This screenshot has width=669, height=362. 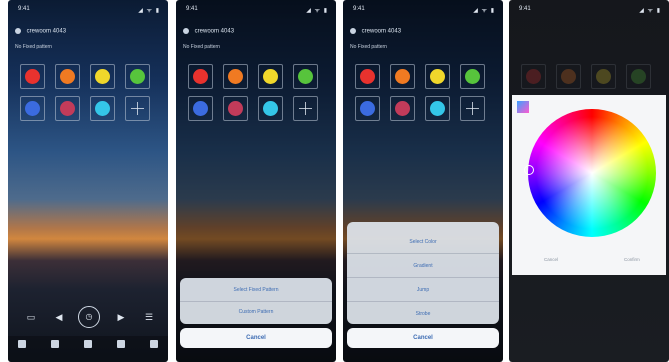 I want to click on tab-3-icon, so click(x=88, y=344).